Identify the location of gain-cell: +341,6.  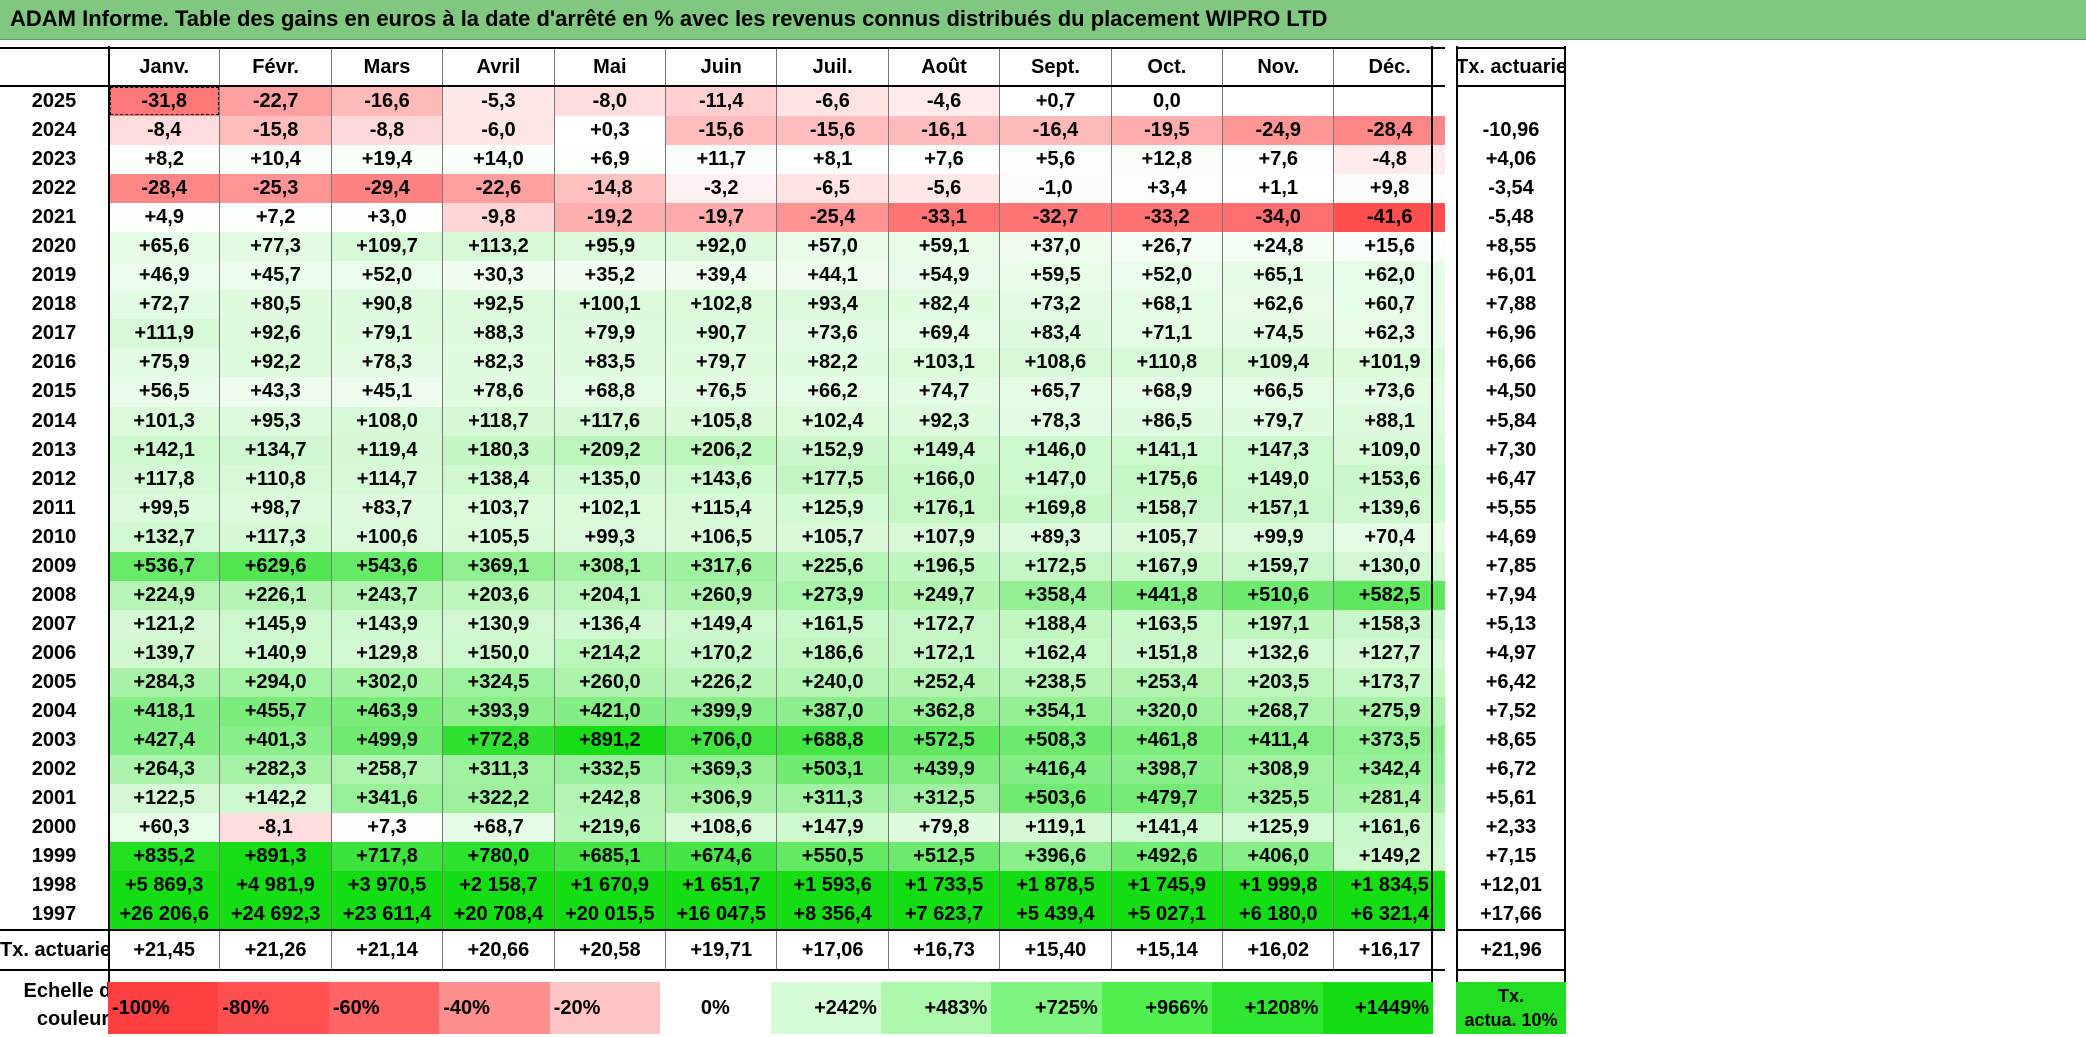
(386, 799).